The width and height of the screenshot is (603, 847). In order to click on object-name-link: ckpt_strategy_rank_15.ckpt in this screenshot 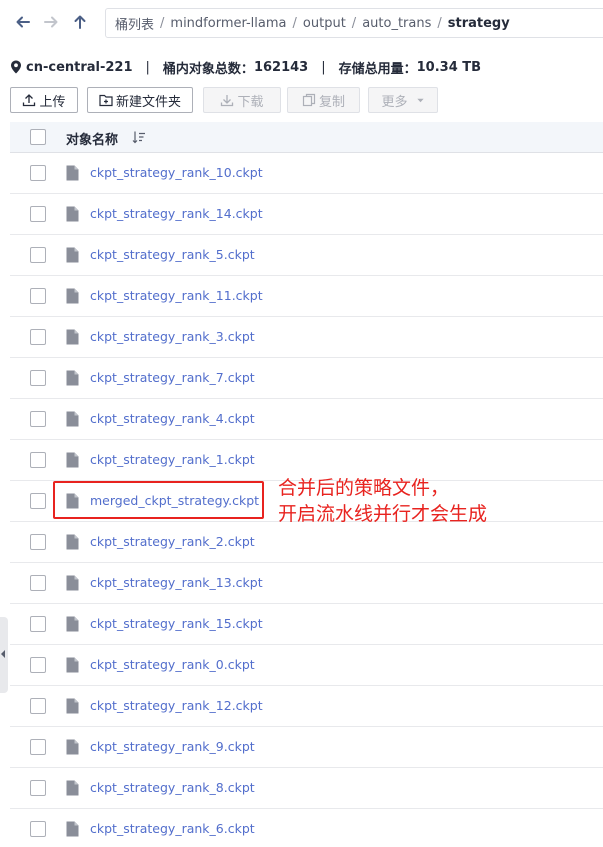, I will do `click(176, 623)`.